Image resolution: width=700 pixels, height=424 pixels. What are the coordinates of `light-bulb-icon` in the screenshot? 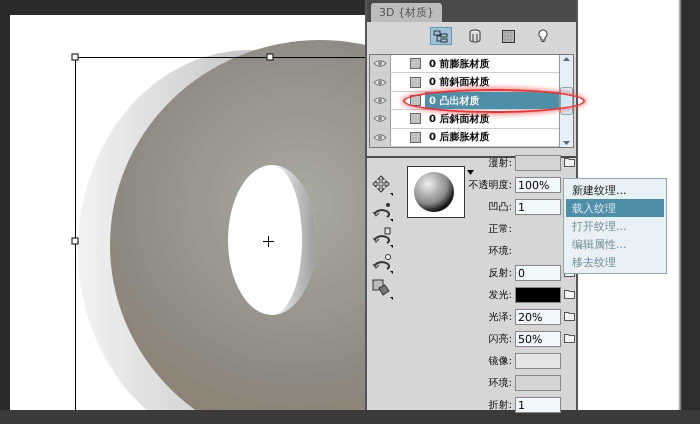 It's located at (543, 36).